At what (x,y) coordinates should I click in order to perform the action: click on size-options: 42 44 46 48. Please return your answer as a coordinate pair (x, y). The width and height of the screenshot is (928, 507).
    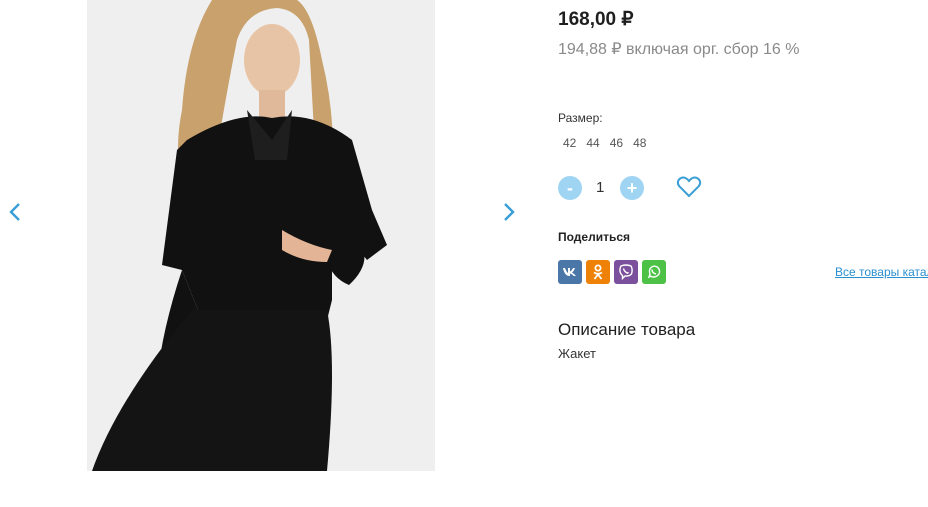
    Looking at the image, I should click on (604, 143).